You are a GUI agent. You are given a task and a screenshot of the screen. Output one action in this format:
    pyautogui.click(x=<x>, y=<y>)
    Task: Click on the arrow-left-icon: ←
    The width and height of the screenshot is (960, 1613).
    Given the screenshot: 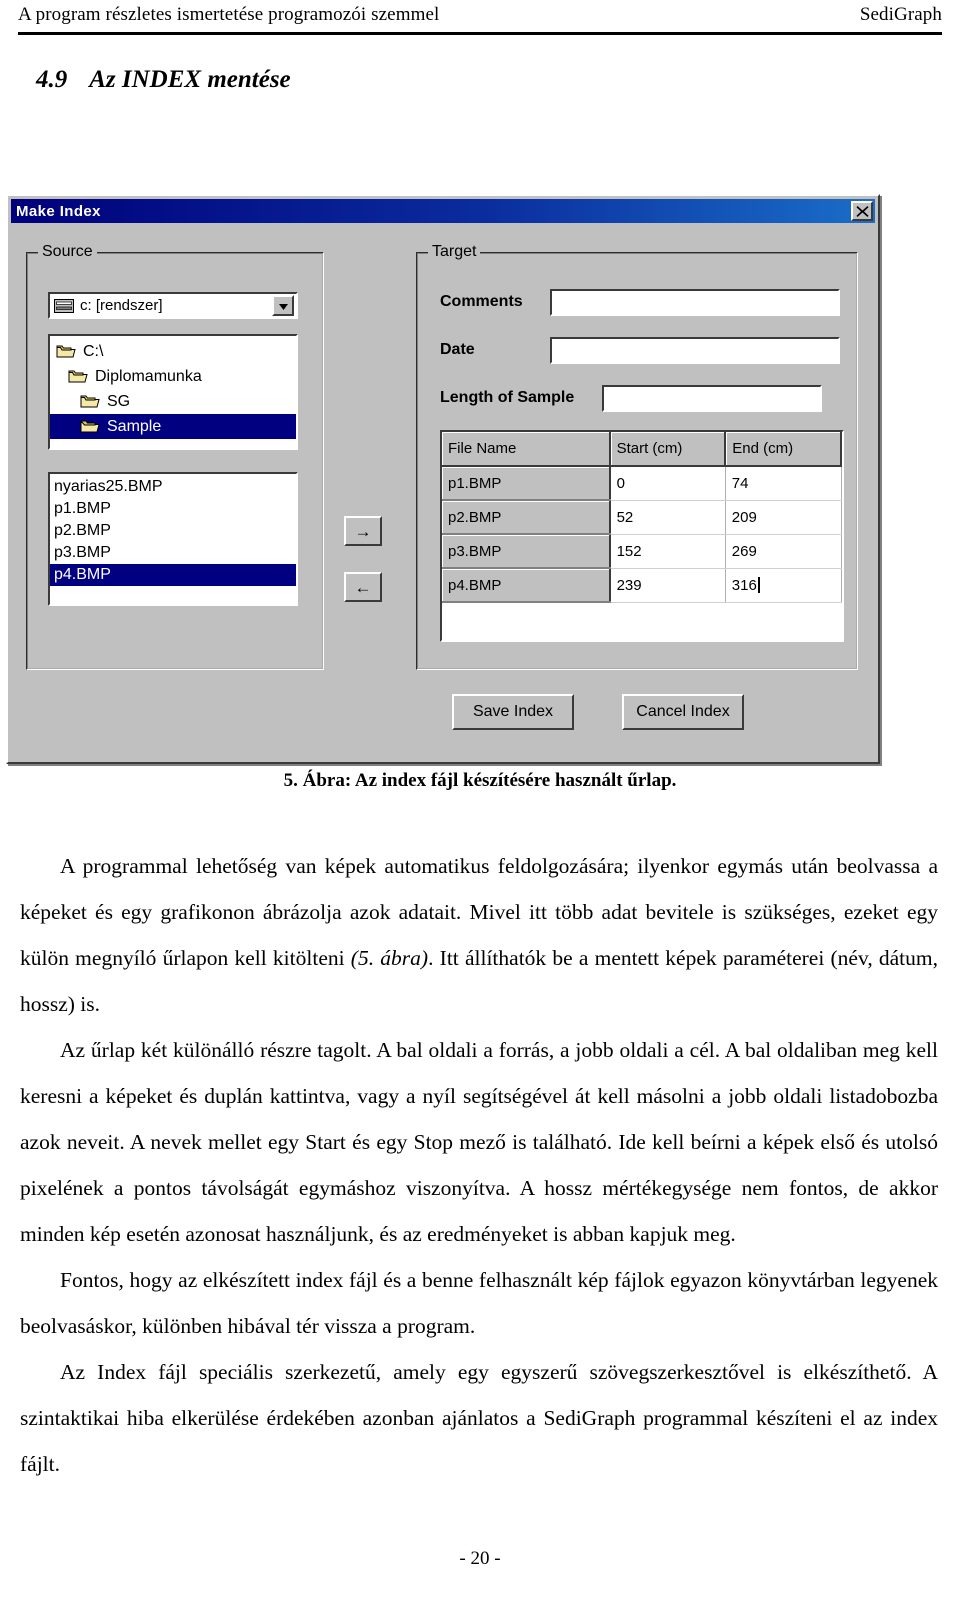 What is the action you would take?
    pyautogui.click(x=363, y=587)
    